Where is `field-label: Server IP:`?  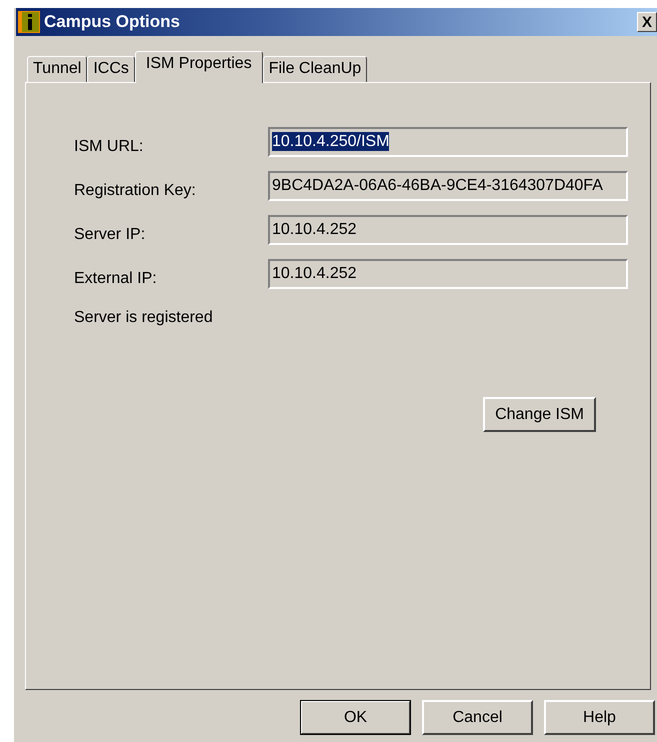
field-label: Server IP: is located at coordinates (110, 234).